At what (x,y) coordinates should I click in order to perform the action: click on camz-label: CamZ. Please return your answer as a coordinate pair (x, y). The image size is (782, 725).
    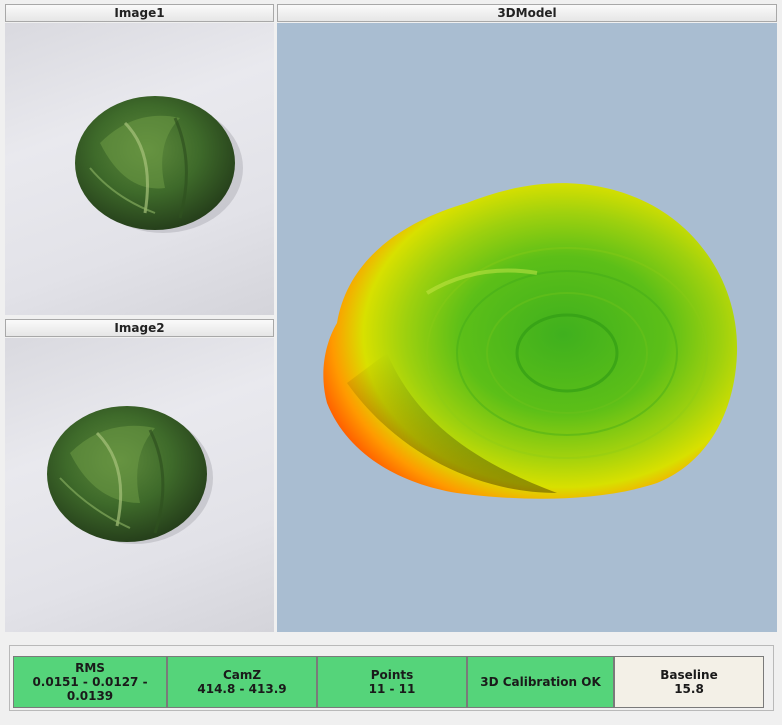
    Looking at the image, I should click on (242, 675).